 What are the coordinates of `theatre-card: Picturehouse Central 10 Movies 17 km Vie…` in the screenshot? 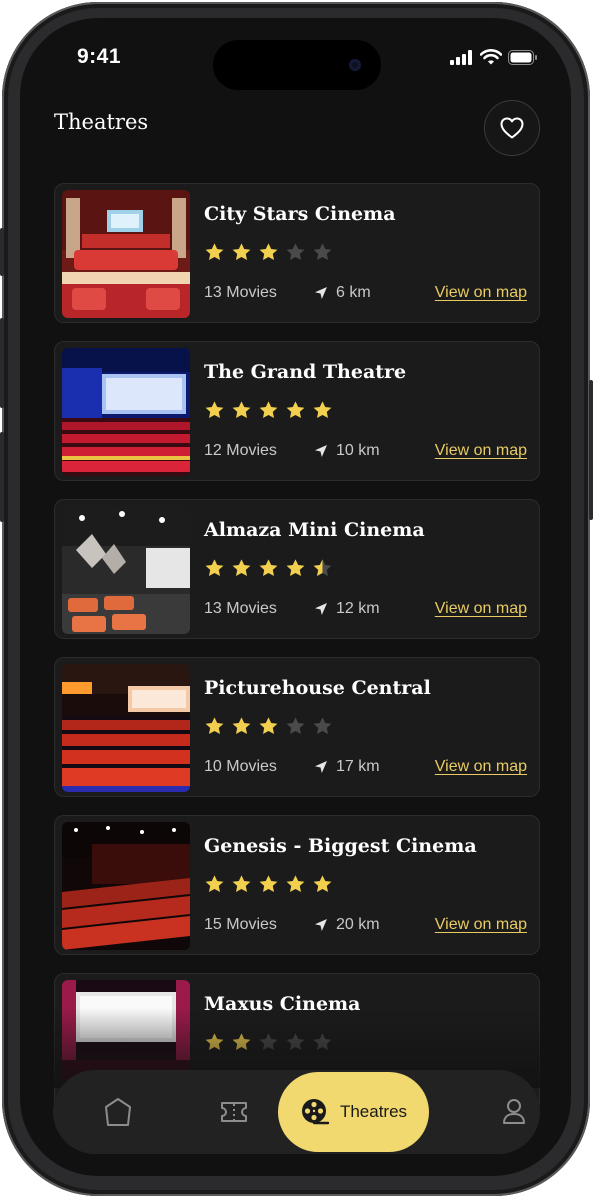 It's located at (297, 727).